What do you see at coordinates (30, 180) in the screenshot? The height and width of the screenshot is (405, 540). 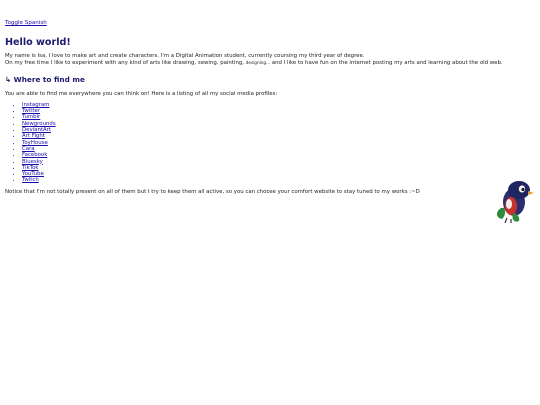 I see `social-link-twitch: Twitch` at bounding box center [30, 180].